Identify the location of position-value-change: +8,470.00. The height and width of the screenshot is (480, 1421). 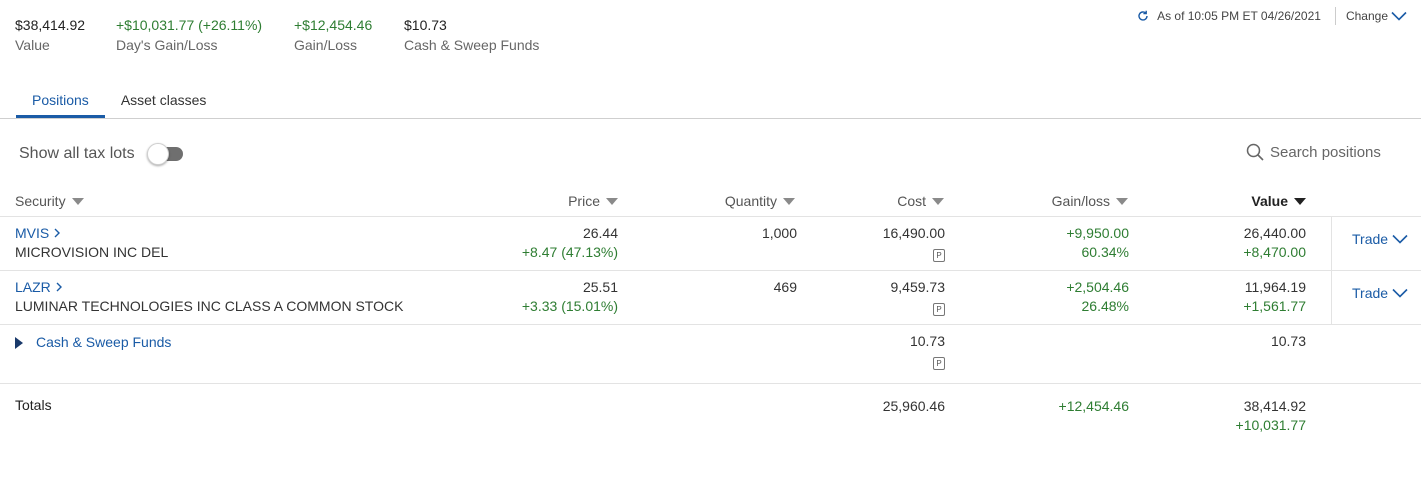
(1274, 252).